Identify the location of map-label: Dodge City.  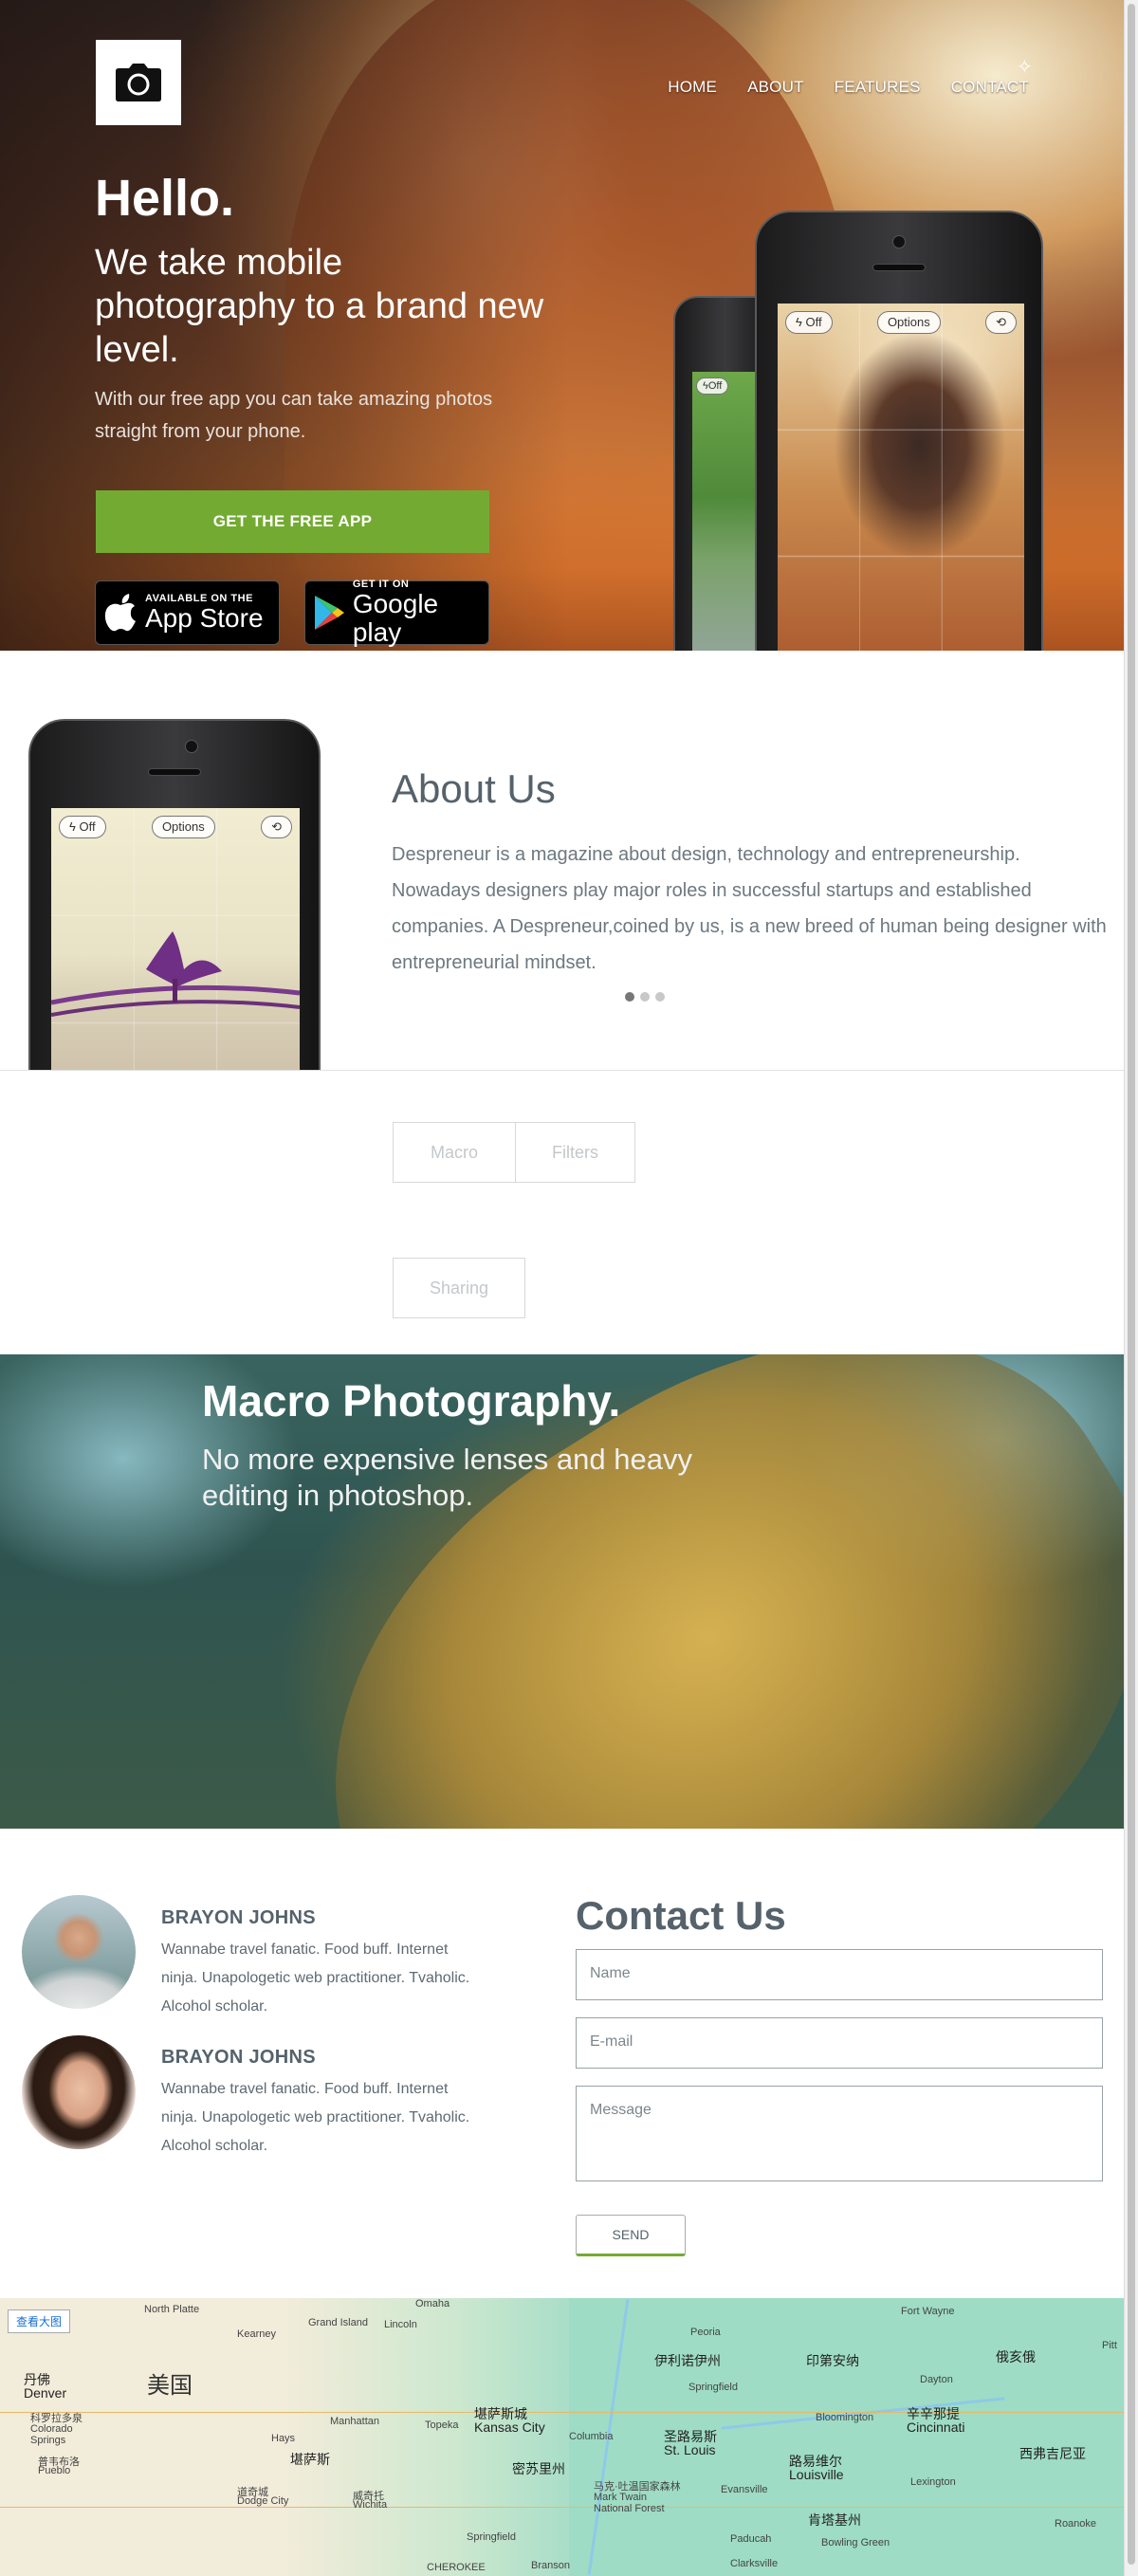
(263, 2501).